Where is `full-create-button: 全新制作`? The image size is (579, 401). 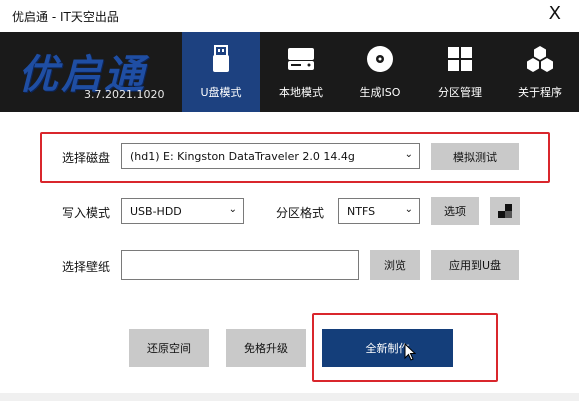
full-create-button: 全新制作 is located at coordinates (387, 348).